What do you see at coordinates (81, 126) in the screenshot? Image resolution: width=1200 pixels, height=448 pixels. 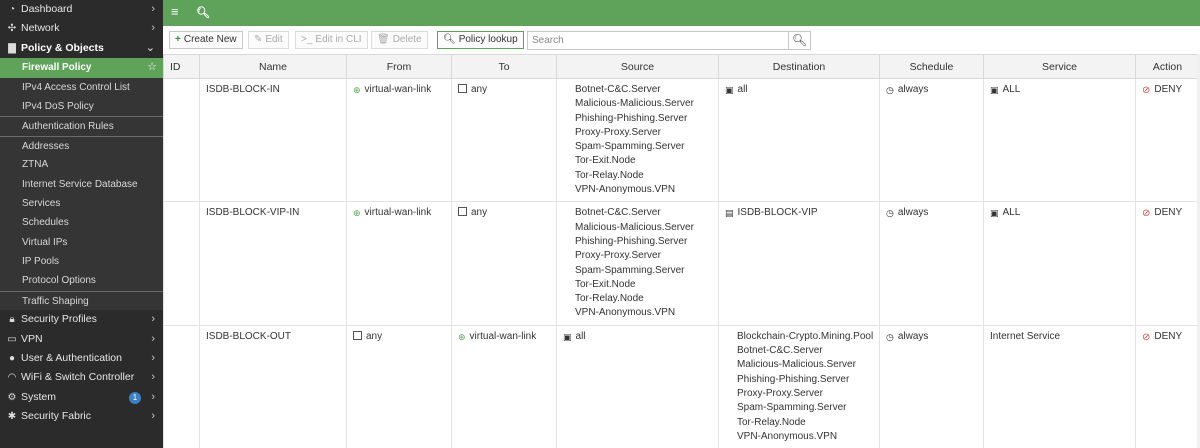 I see `sidebar-item-authentication-rules: Authentication Rules` at bounding box center [81, 126].